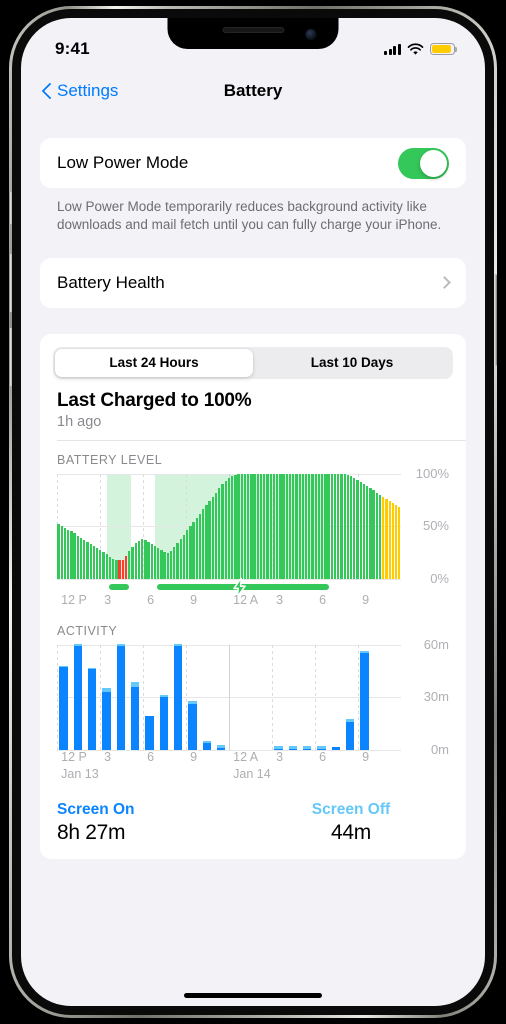  Describe the element at coordinates (229, 526) in the screenshot. I see `battery-level-plot` at that location.